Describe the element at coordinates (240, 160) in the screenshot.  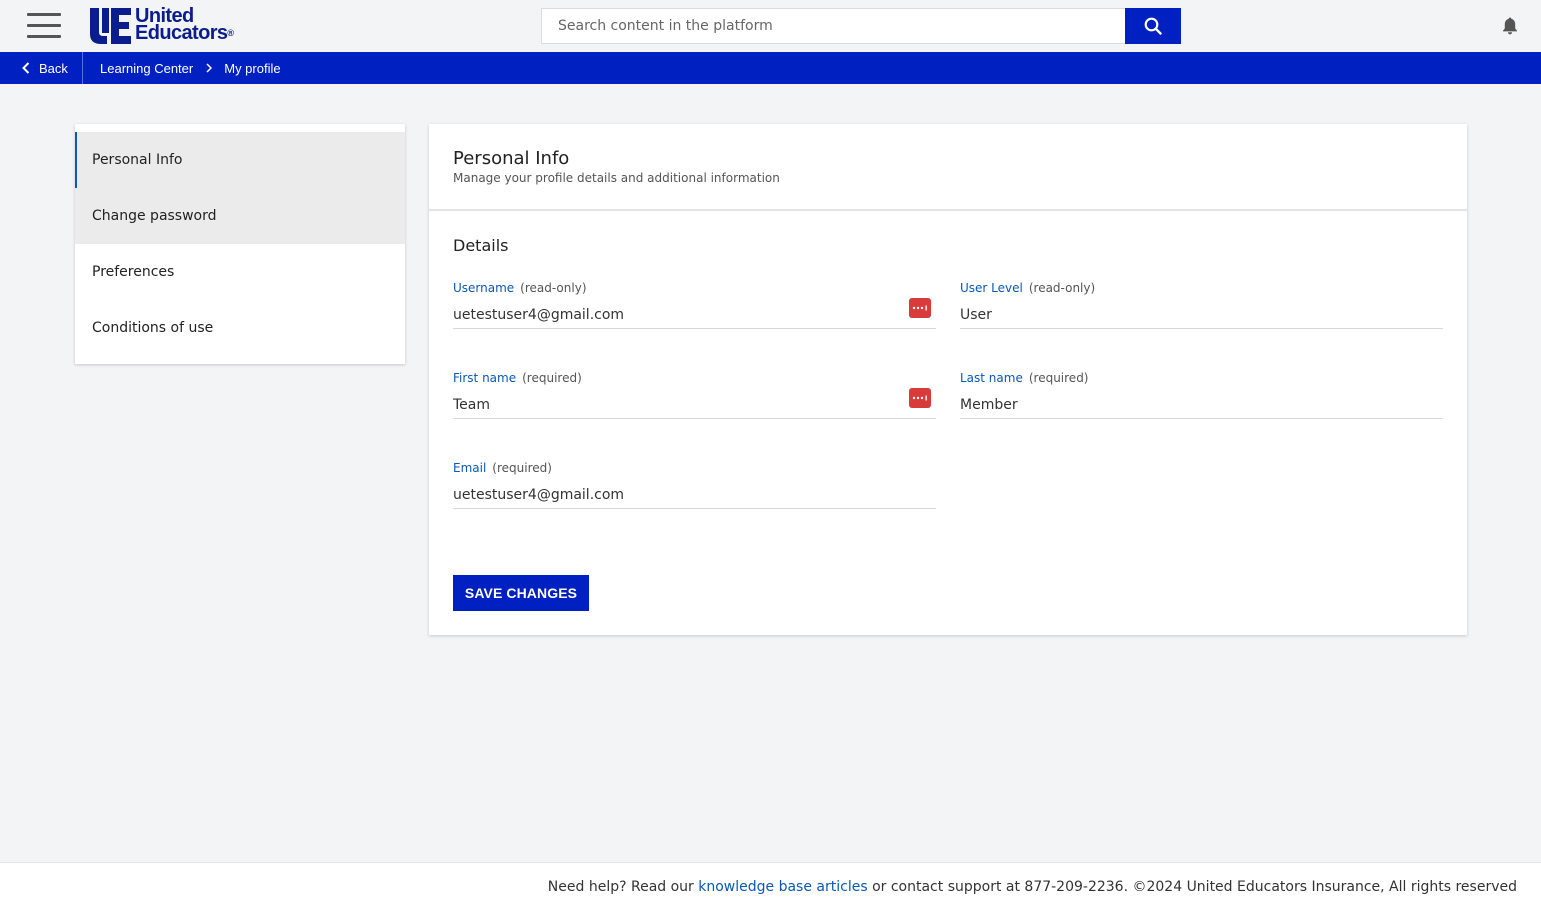
I see `sidebar-item-personal-info: Personal Info` at that location.